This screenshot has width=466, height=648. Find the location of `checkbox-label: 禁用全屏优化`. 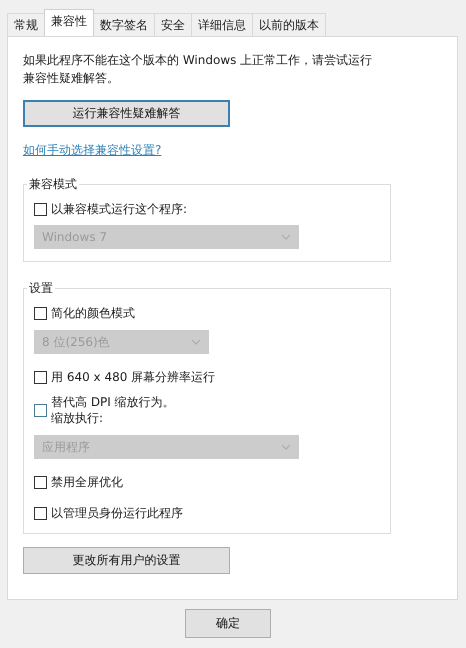

checkbox-label: 禁用全屏优化 is located at coordinates (87, 482).